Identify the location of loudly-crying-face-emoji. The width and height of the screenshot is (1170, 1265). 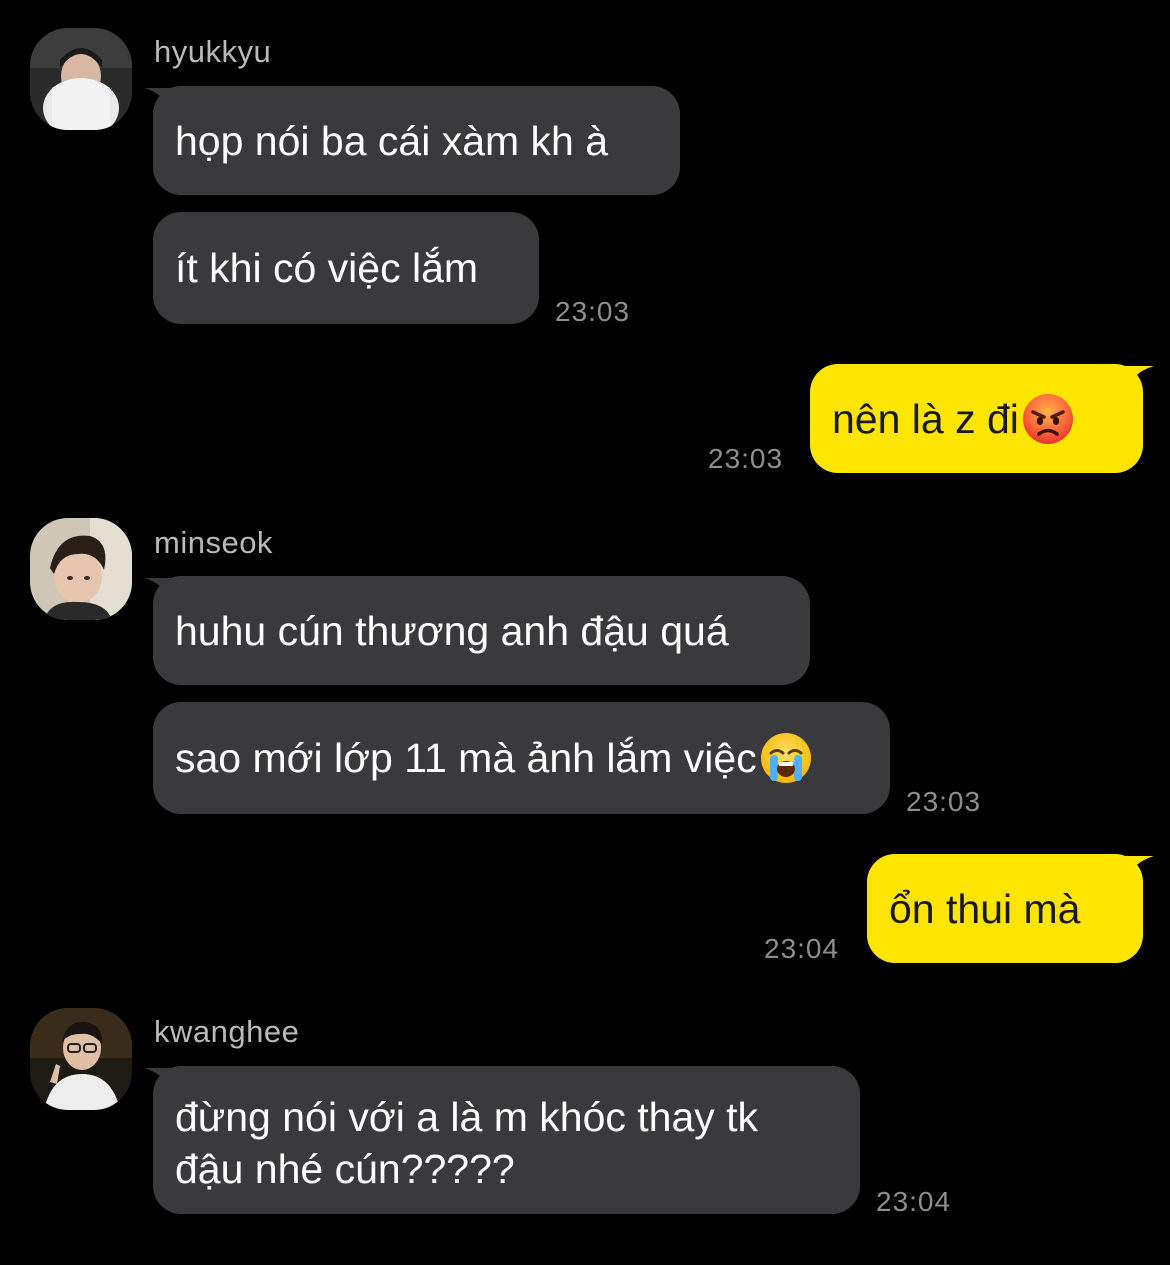
(786, 758).